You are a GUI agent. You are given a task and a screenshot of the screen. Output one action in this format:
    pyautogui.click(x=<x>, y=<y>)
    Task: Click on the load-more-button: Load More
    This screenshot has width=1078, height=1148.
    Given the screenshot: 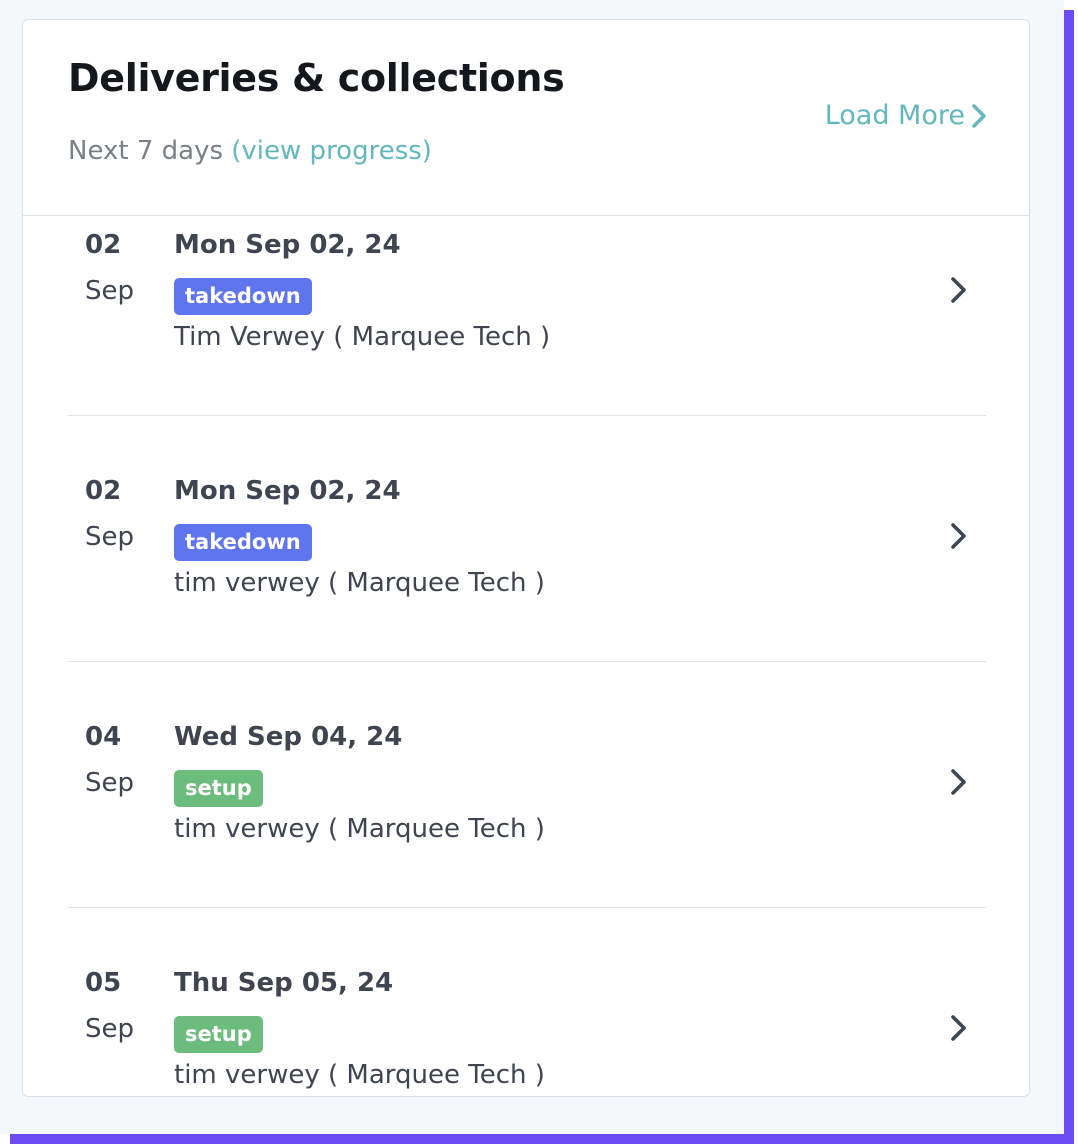 What is the action you would take?
    pyautogui.click(x=906, y=115)
    